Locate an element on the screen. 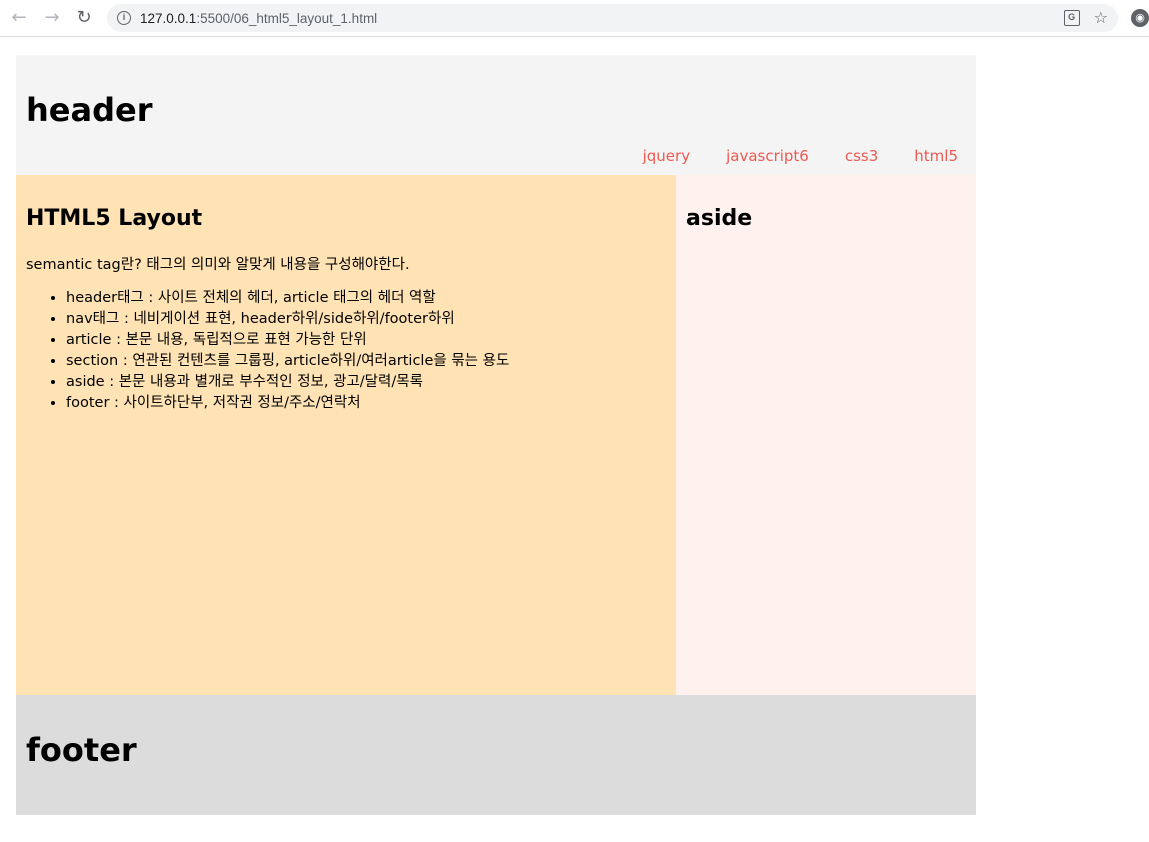  nav-link-html5: html5 is located at coordinates (936, 156).